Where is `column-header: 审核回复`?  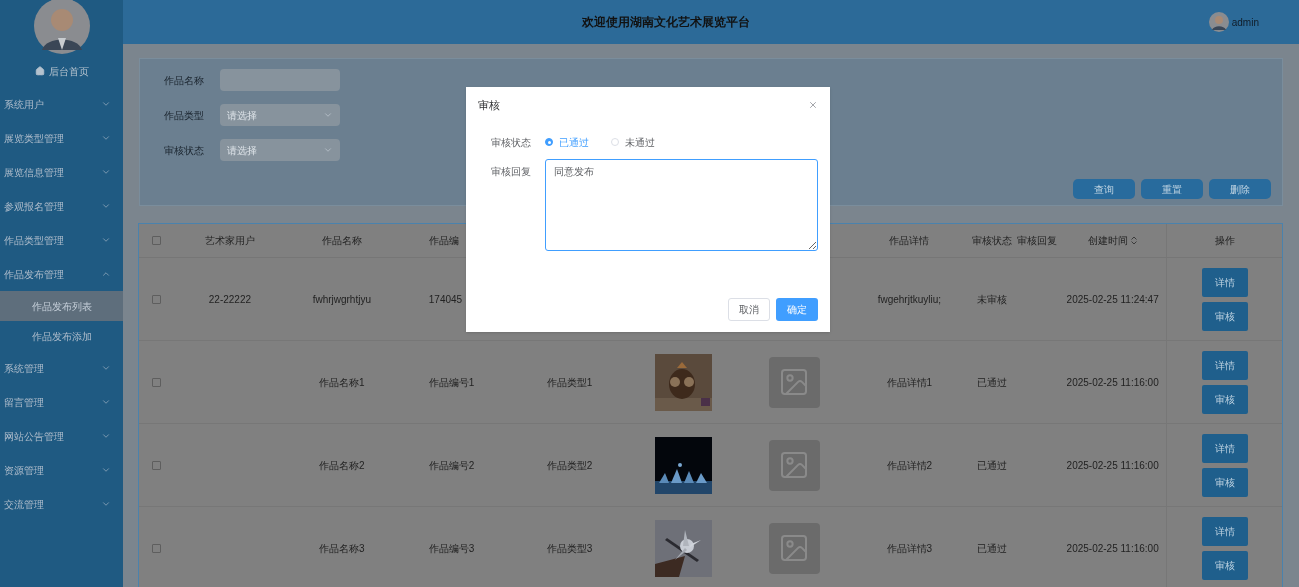 column-header: 审核回复 is located at coordinates (1036, 241).